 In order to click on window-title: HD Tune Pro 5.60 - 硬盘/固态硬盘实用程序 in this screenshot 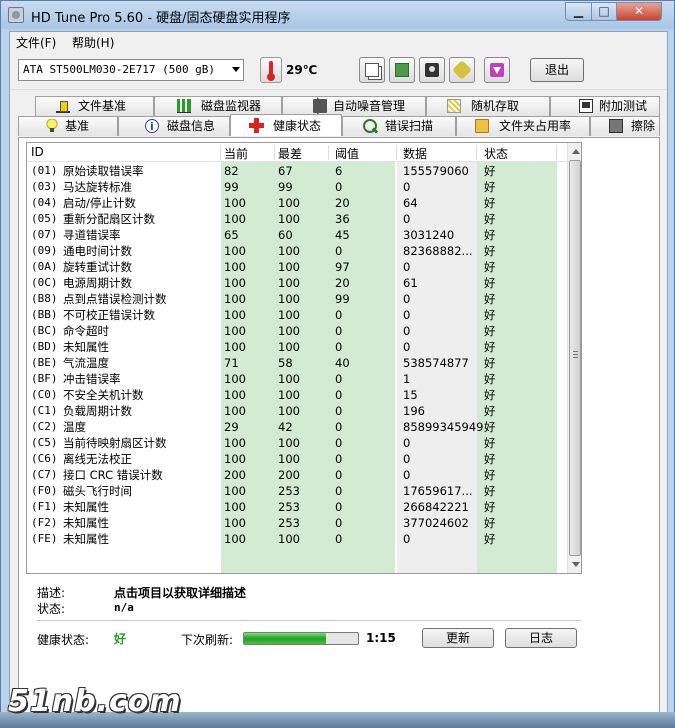, I will do `click(161, 18)`.